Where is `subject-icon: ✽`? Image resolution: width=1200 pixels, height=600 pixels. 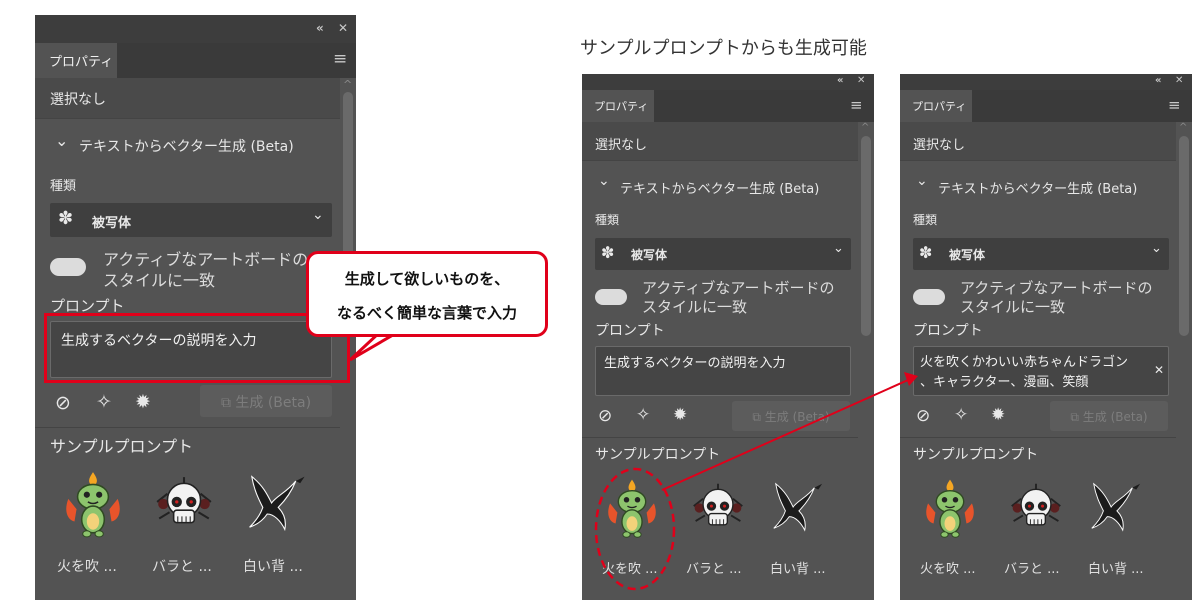 subject-icon: ✽ is located at coordinates (66, 218).